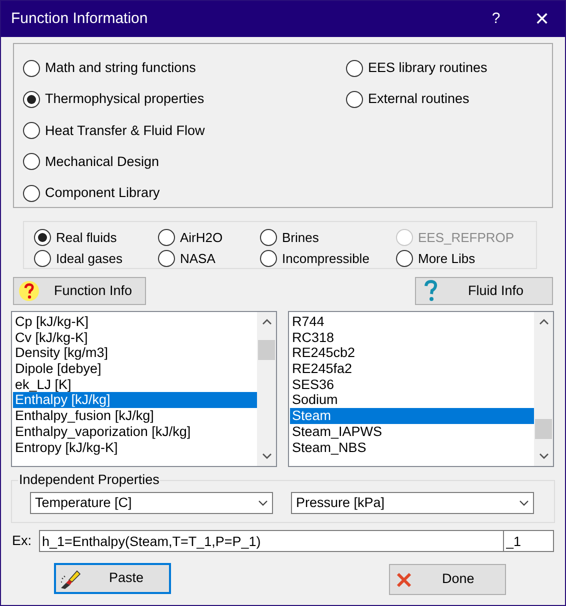 The image size is (566, 606). I want to click on radio-label: Incompressible, so click(326, 259).